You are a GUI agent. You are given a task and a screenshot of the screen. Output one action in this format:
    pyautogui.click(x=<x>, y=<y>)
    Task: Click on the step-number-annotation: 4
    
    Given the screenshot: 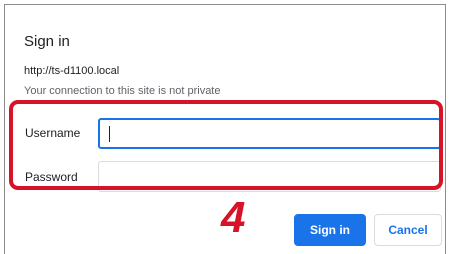 What is the action you would take?
    pyautogui.click(x=233, y=217)
    